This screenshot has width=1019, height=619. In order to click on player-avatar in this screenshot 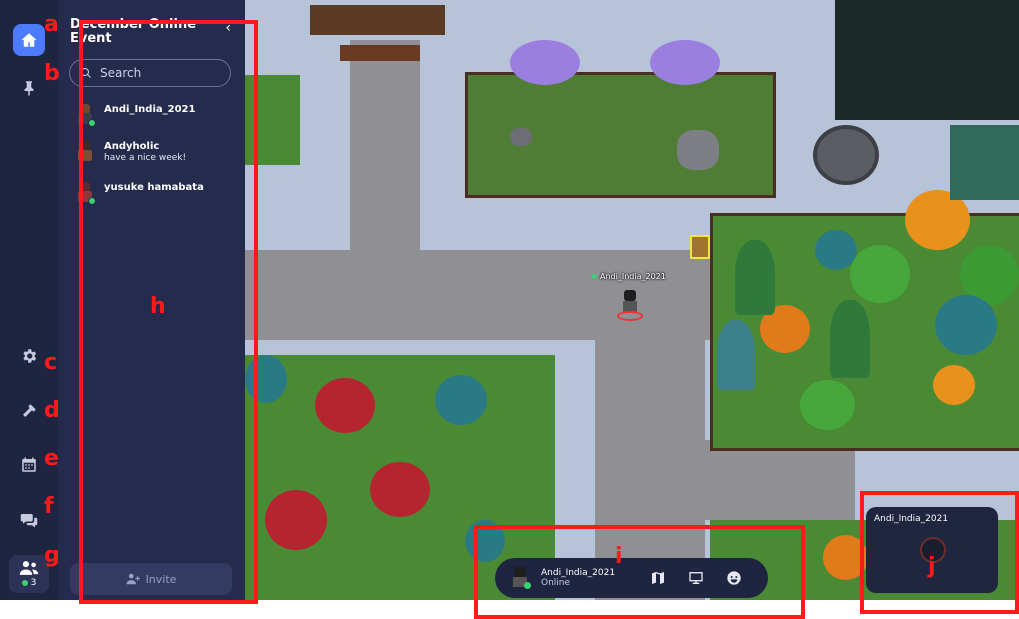, I will do `click(630, 305)`.